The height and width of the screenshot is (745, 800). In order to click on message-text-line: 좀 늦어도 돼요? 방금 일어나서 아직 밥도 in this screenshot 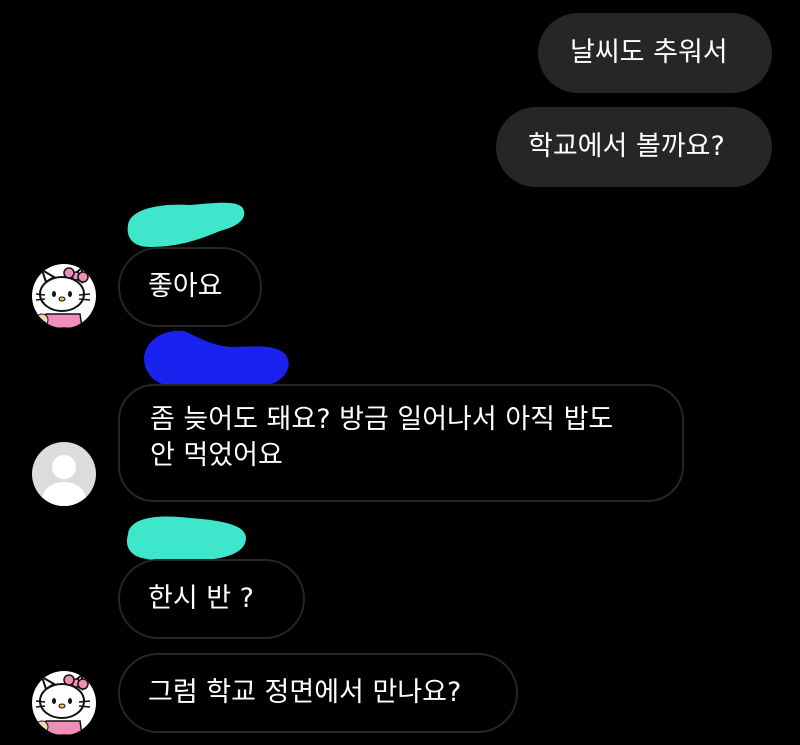, I will do `click(382, 419)`.